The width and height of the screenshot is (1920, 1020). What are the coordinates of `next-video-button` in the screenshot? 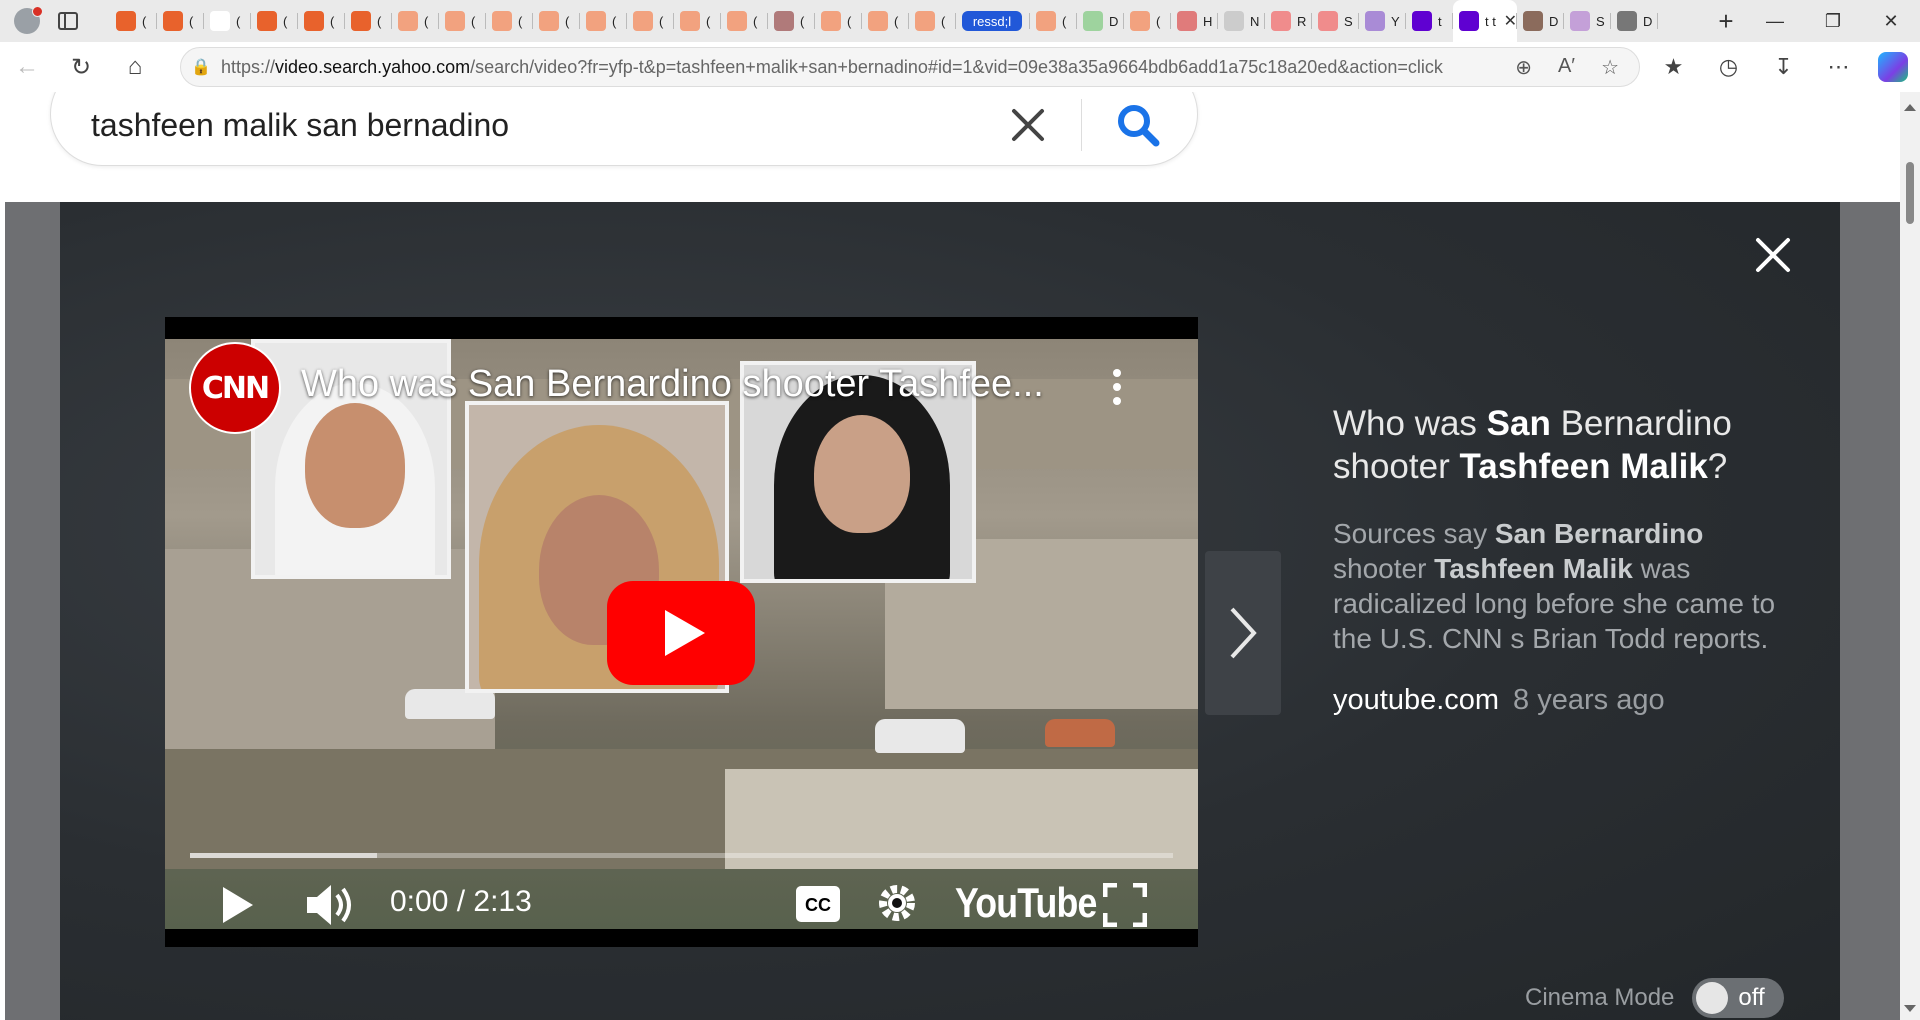 It's located at (1243, 633).